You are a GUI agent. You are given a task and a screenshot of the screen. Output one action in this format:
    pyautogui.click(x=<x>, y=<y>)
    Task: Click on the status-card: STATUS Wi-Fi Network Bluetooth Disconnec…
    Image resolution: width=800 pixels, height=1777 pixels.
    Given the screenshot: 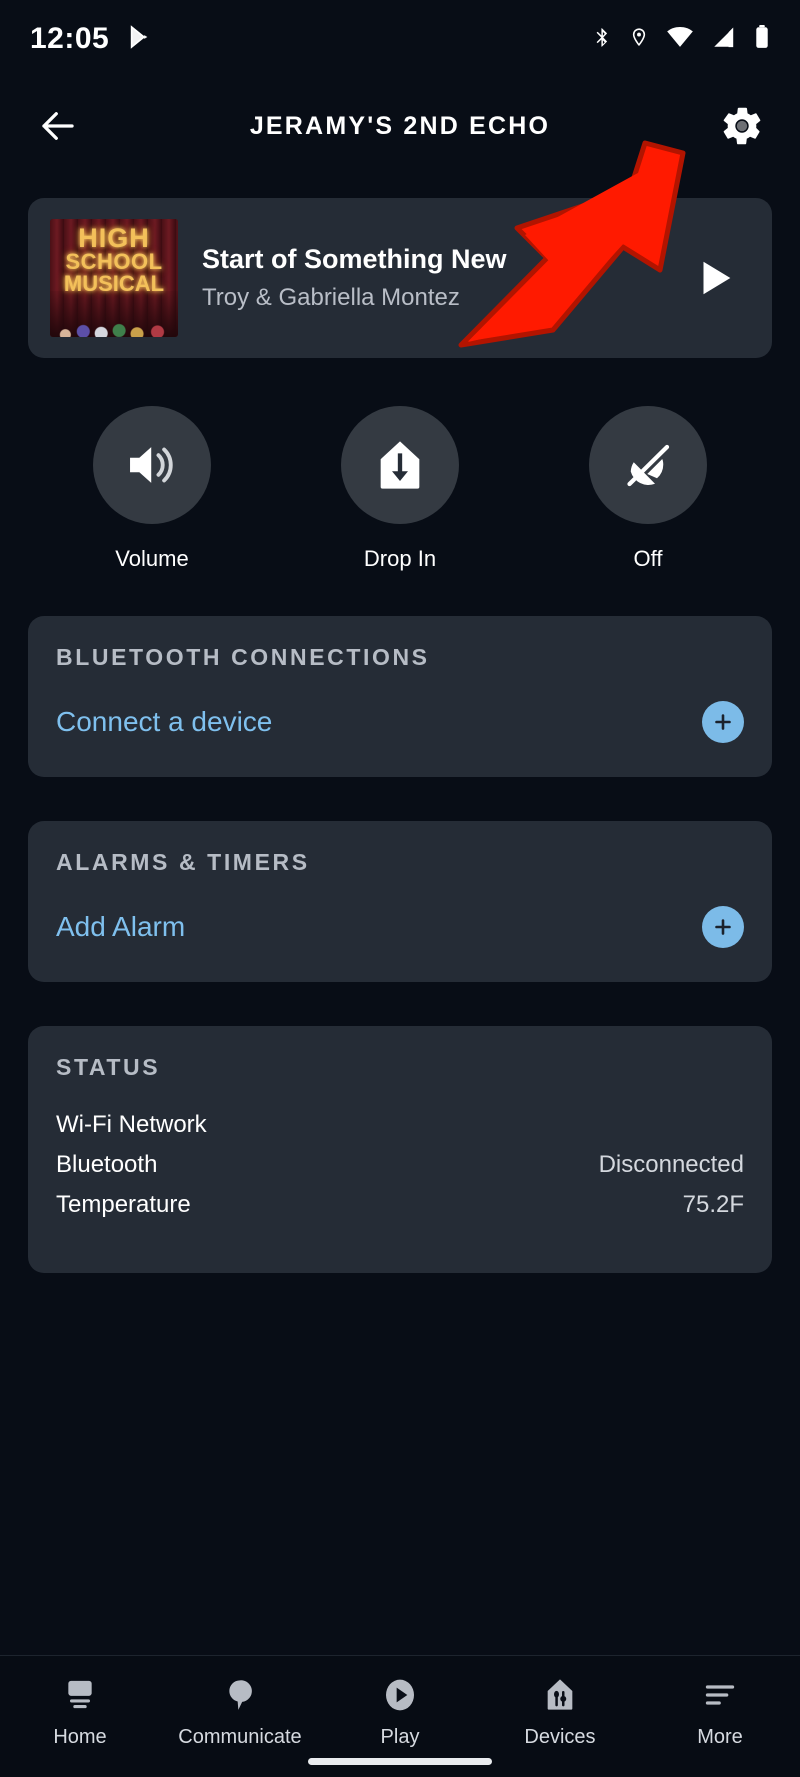 What is the action you would take?
    pyautogui.click(x=400, y=1149)
    